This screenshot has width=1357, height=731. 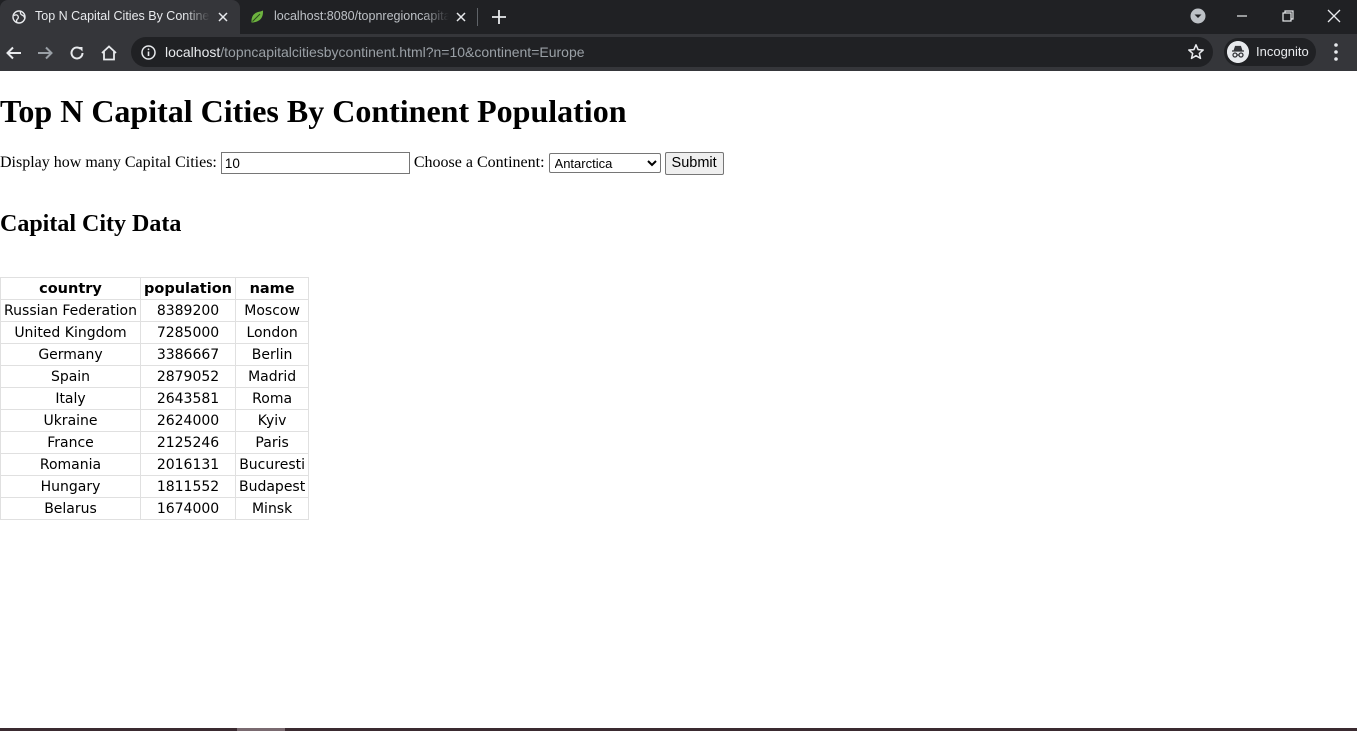 I want to click on home-button, so click(x=109, y=53).